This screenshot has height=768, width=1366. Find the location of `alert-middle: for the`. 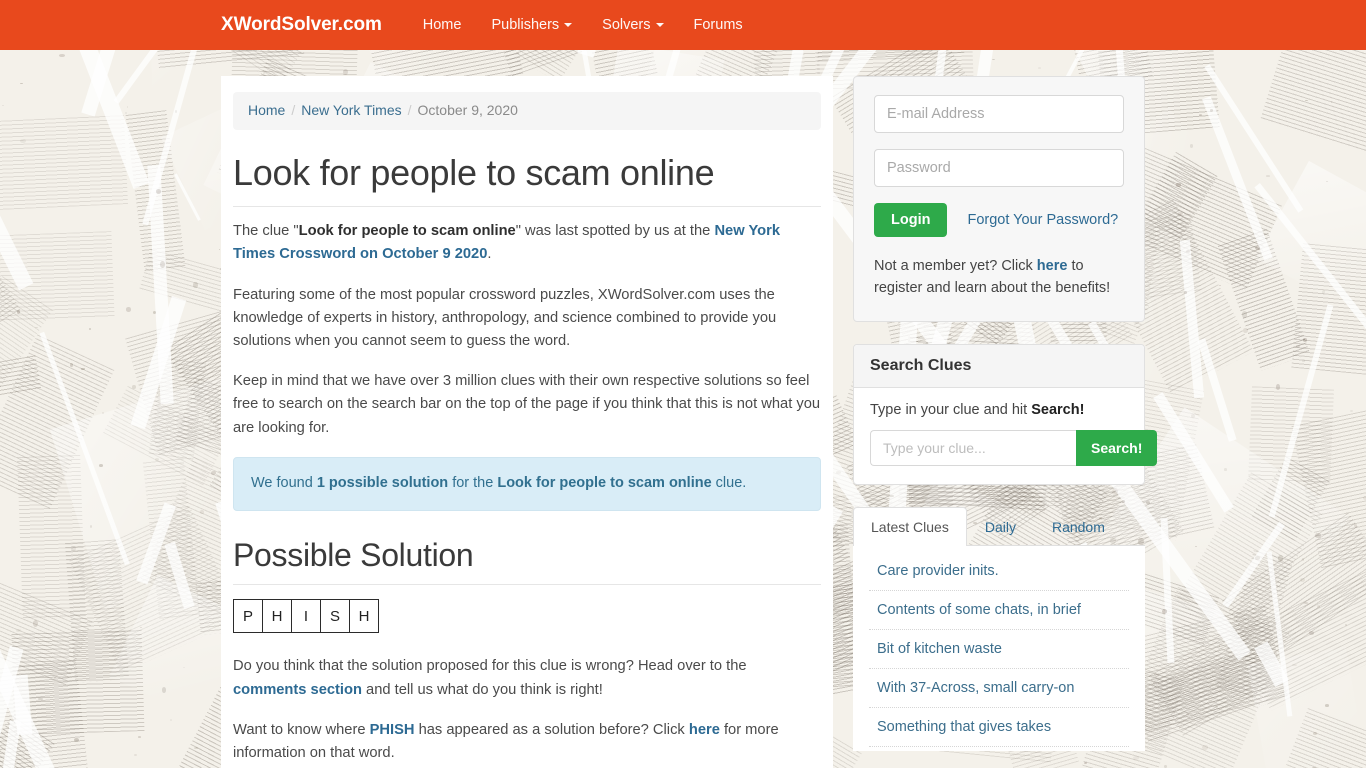

alert-middle: for the is located at coordinates (473, 482).